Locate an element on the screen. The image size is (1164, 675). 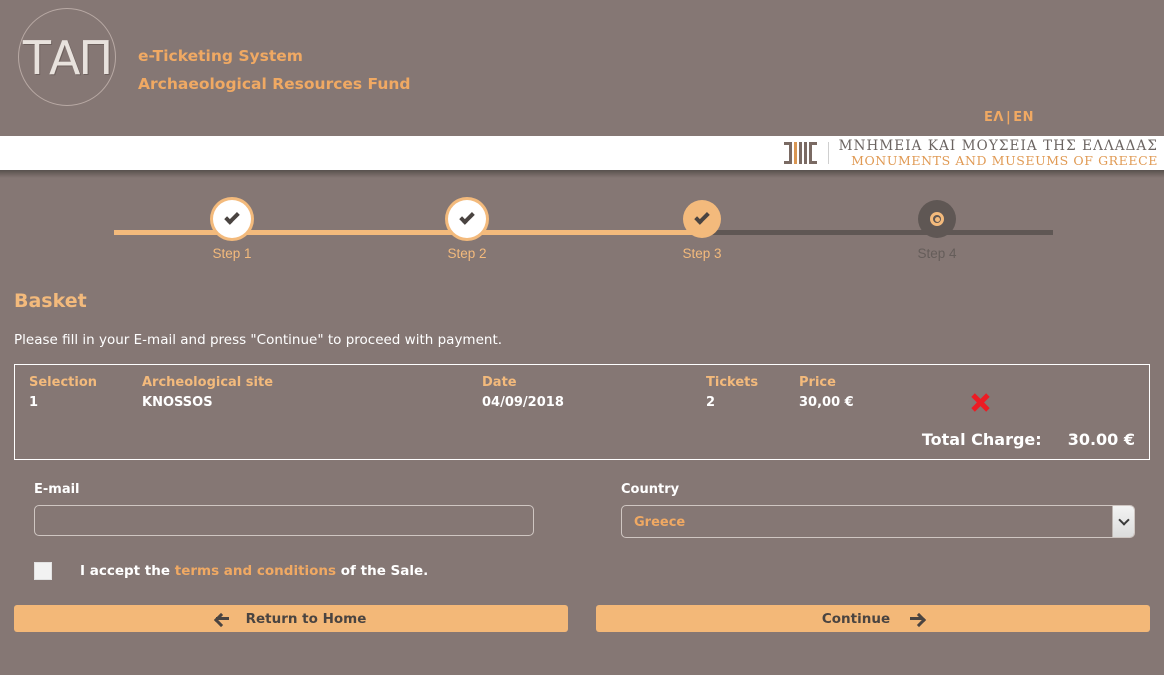
action-buttons: Return to Home Continue is located at coordinates (582, 618).